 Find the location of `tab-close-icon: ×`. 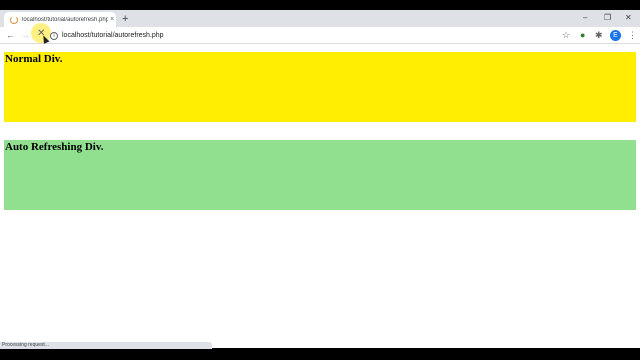

tab-close-icon: × is located at coordinates (112, 19).